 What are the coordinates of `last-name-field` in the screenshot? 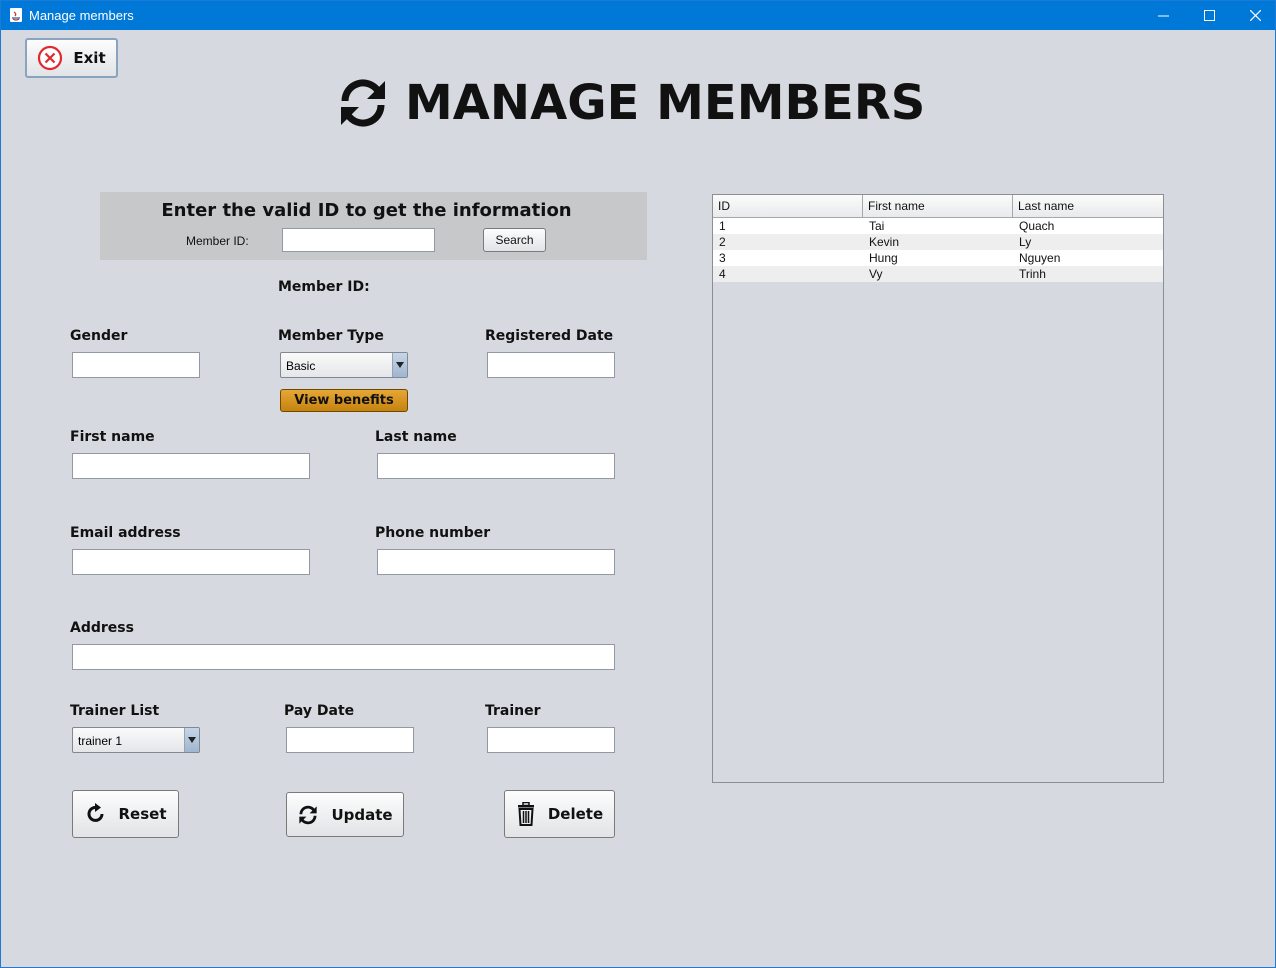 It's located at (496, 466).